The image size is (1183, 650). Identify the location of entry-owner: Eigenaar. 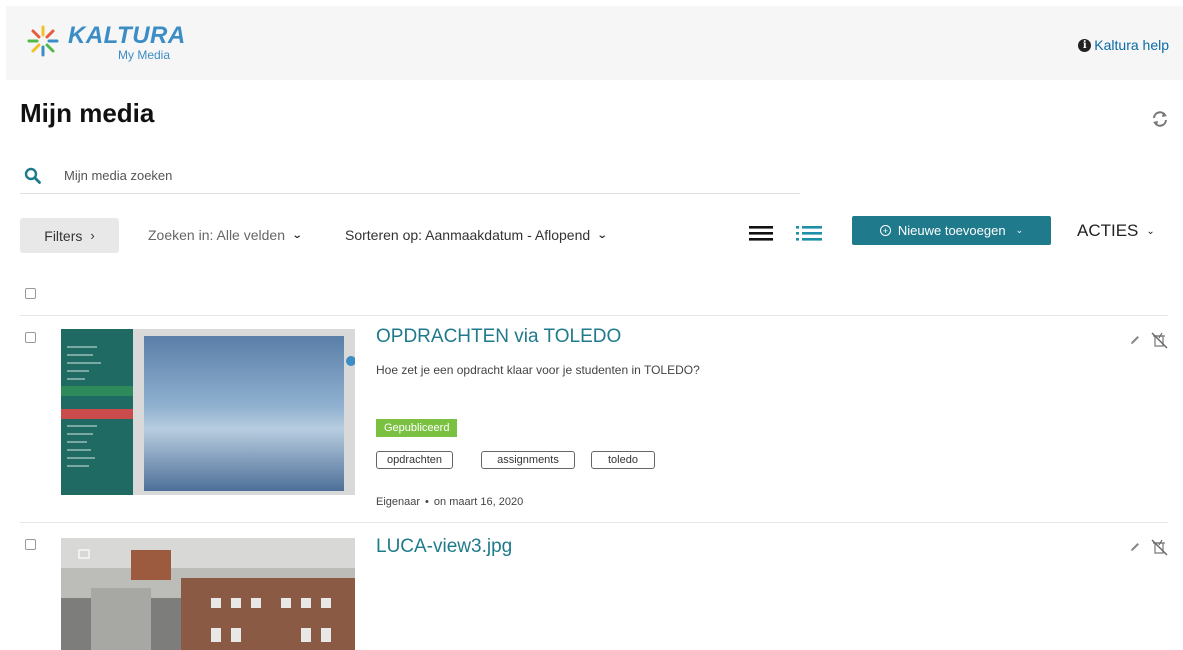
(398, 502).